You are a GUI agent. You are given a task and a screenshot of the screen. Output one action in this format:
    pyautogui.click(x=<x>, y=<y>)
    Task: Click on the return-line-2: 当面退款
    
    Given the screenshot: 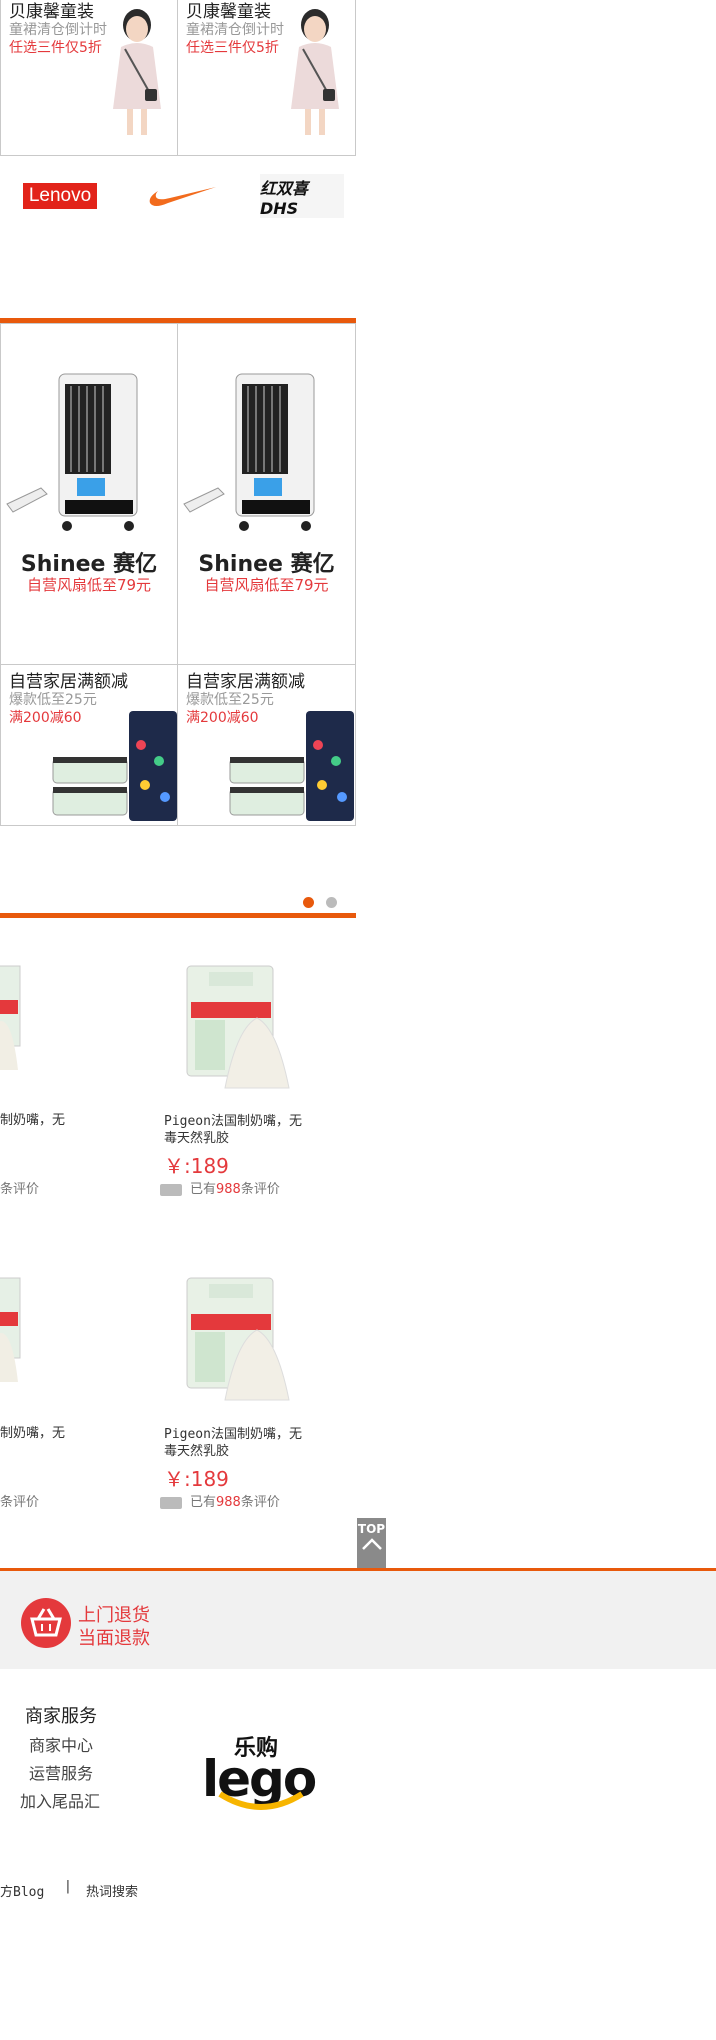 What is the action you would take?
    pyautogui.click(x=114, y=1638)
    